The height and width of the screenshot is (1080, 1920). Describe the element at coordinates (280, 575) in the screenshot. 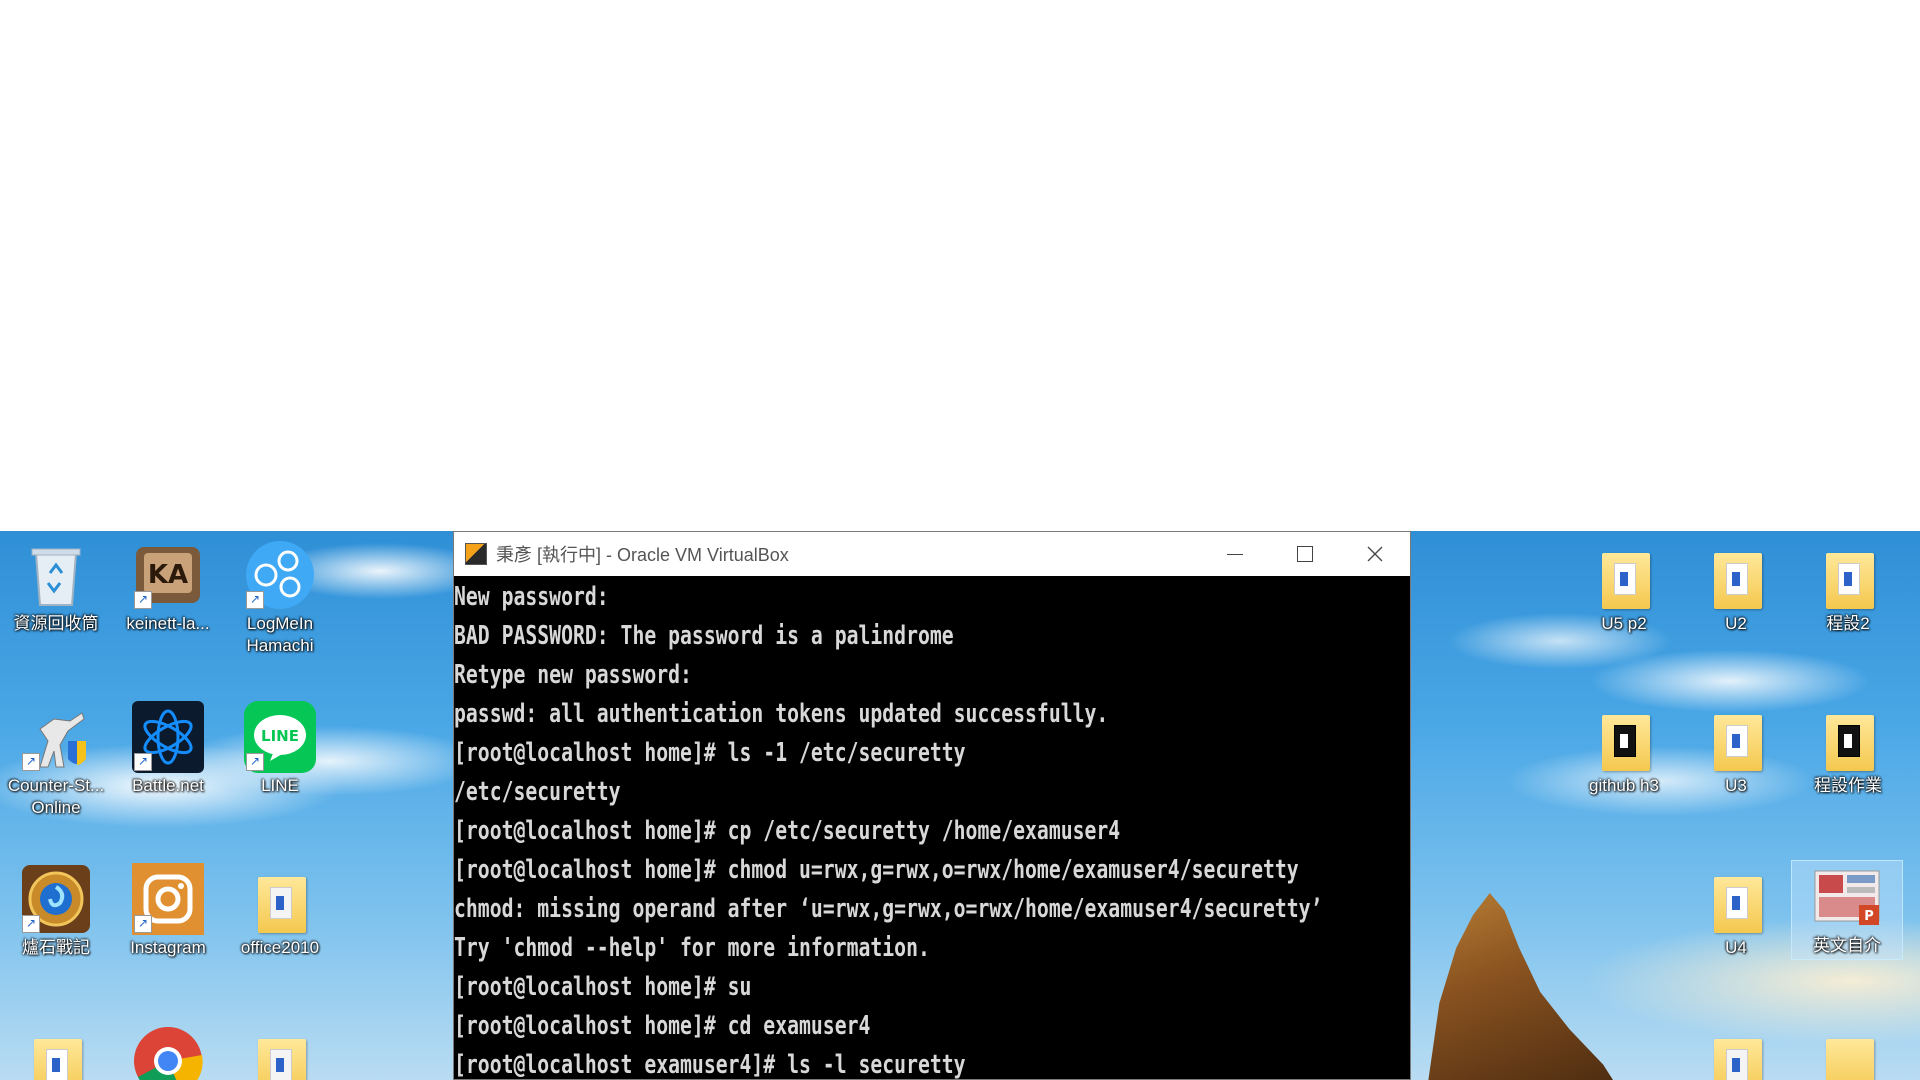

I see `hamachi-icon: ↗` at that location.